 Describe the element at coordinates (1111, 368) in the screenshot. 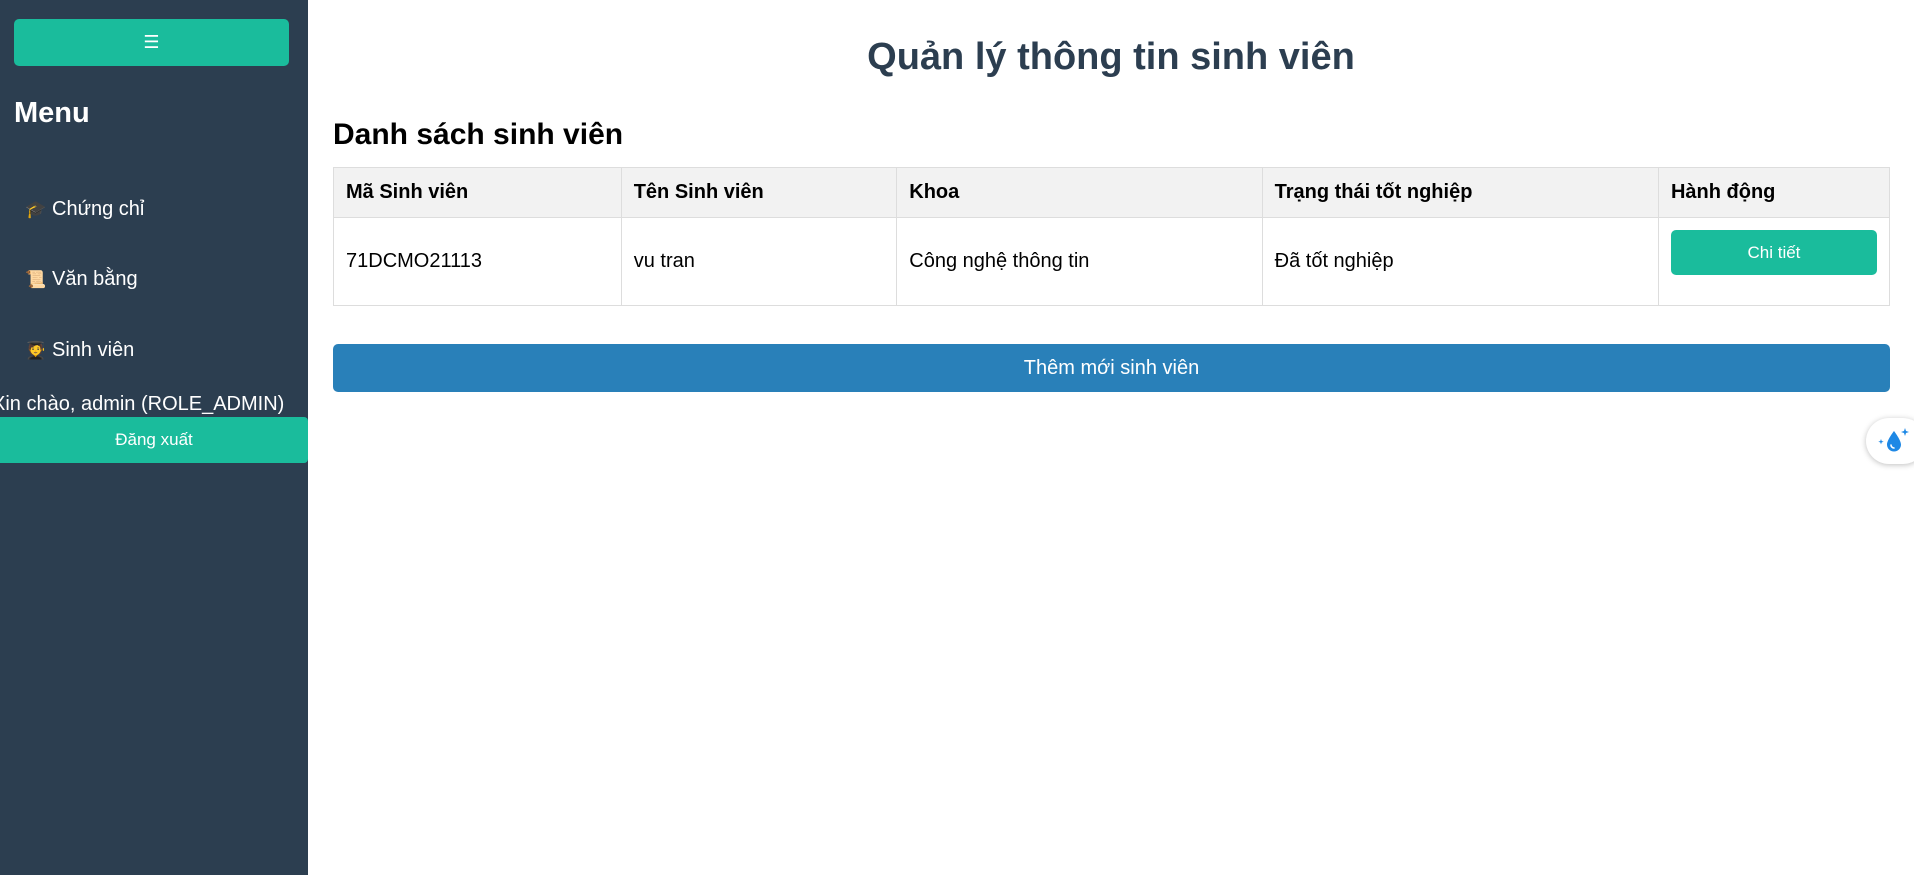

I see `add-student-button: Thêm mới sinh viên` at that location.